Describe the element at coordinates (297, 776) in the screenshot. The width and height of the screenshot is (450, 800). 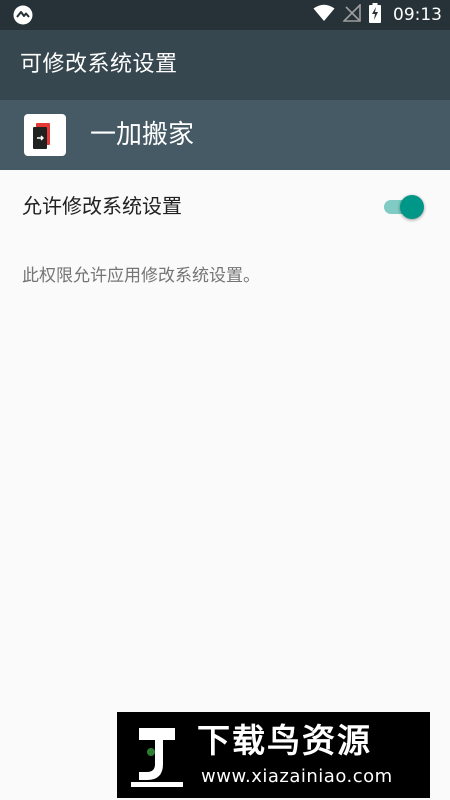
I see `watermark-url: www.xiazainiao.com` at that location.